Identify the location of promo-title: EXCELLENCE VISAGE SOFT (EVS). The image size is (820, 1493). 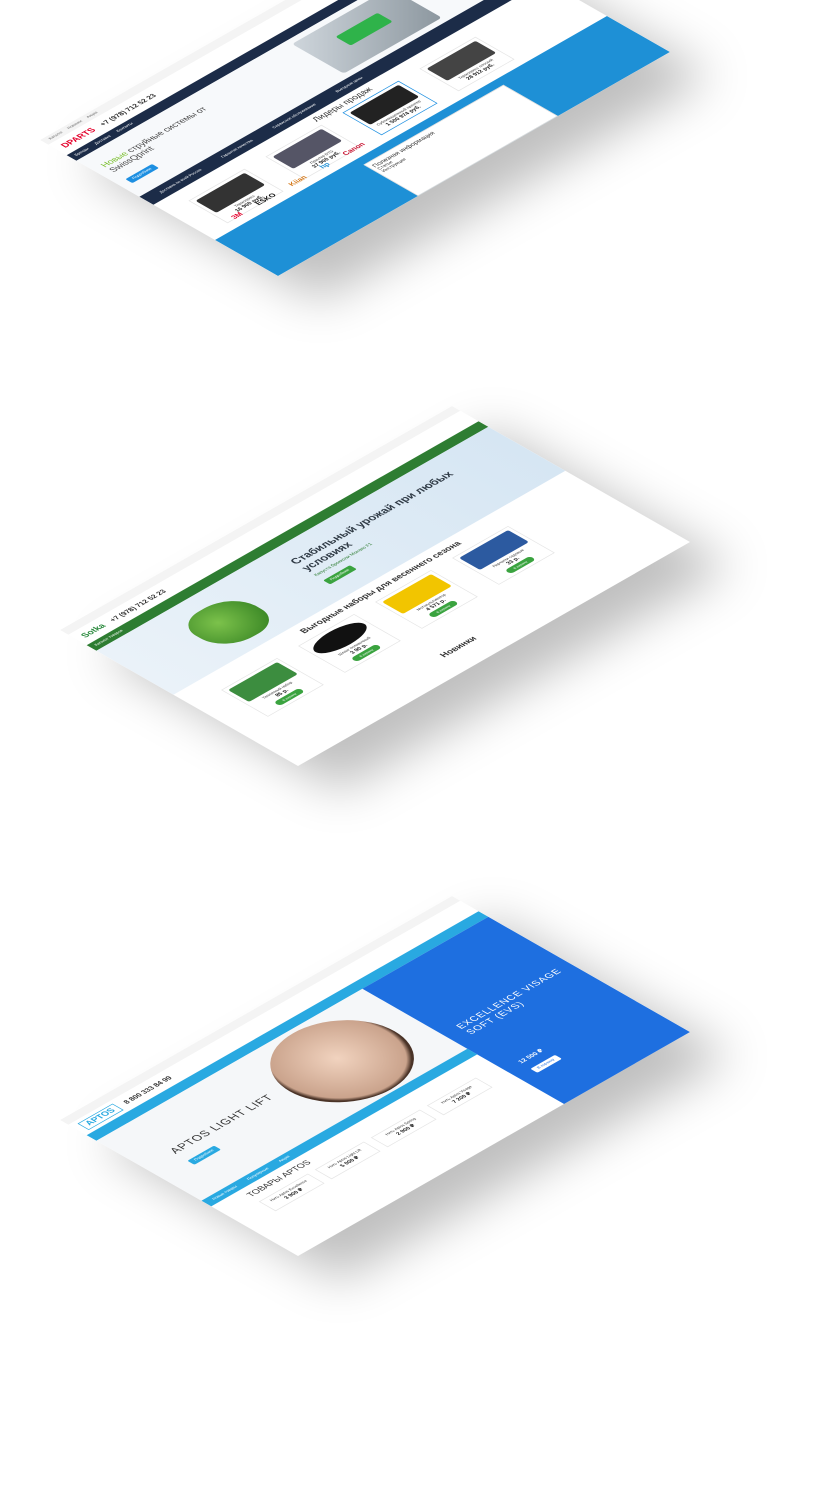
(509, 1002).